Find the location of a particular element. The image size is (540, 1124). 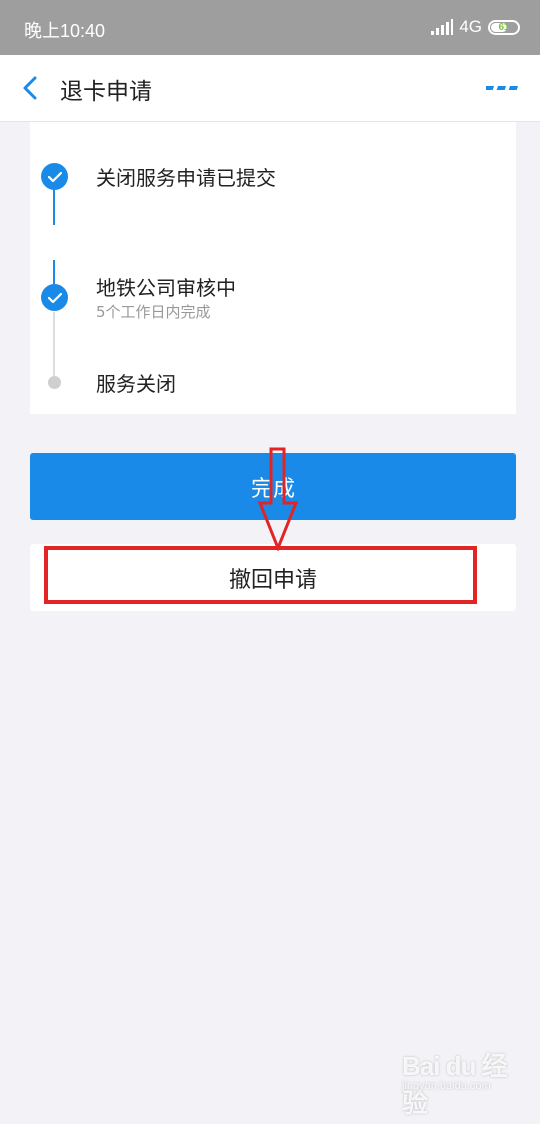

watermark: Bai du 经验 jingyan.baidu.com is located at coordinates (457, 1082).